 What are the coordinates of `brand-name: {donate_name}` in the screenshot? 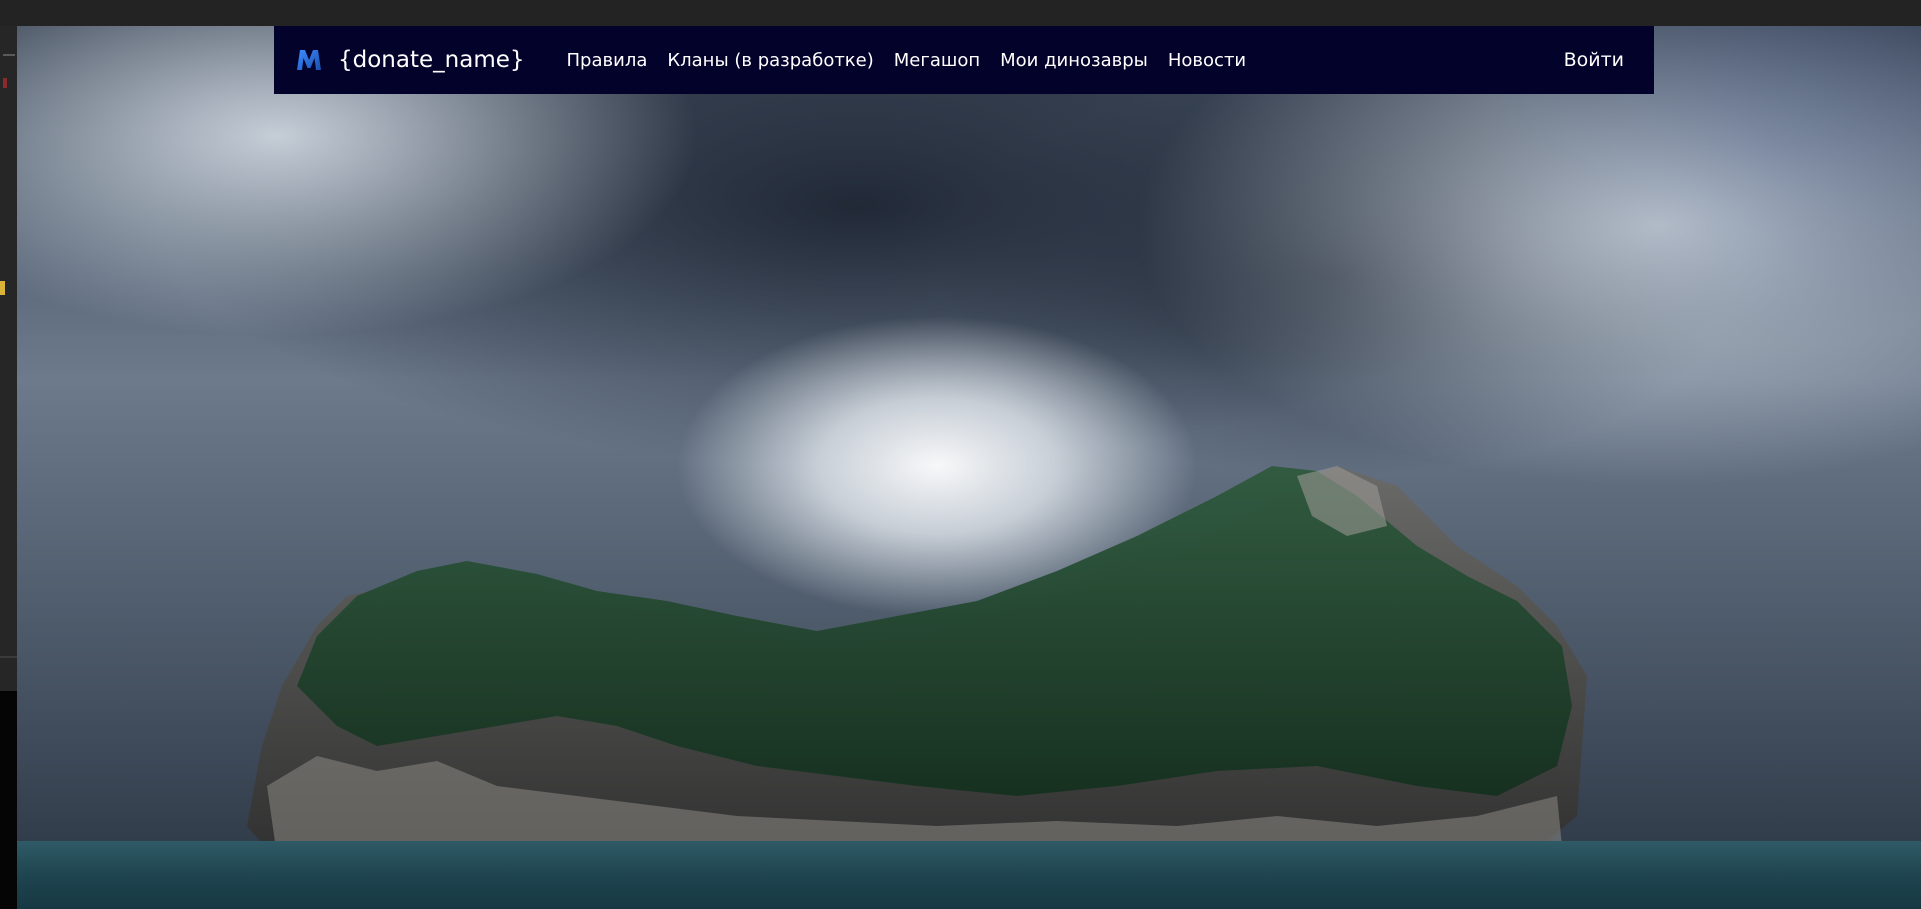 It's located at (431, 60).